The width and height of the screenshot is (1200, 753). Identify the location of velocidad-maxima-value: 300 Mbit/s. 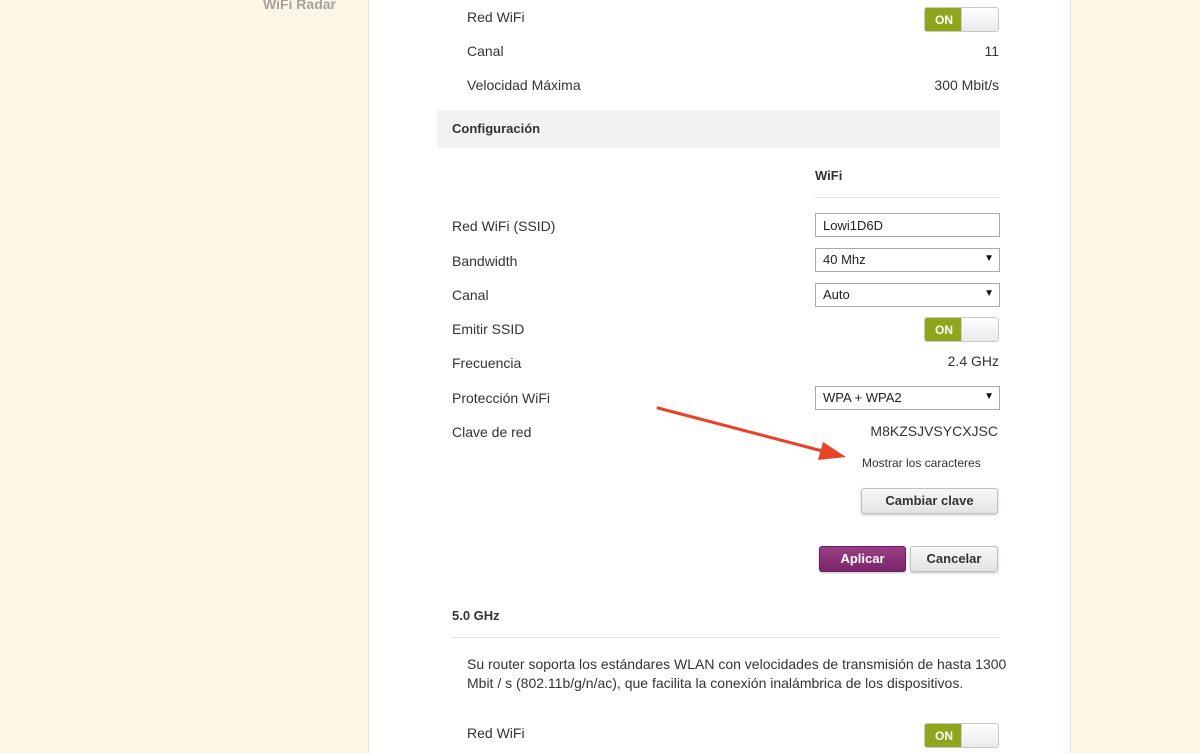
(966, 85).